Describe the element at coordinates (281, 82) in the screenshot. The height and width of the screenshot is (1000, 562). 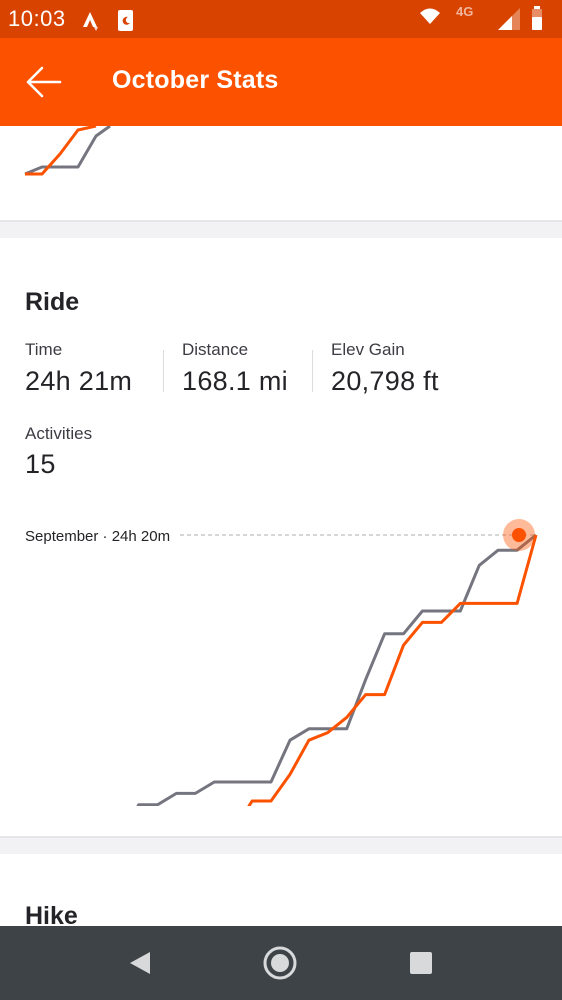
I see `app-bar: October Stats` at that location.